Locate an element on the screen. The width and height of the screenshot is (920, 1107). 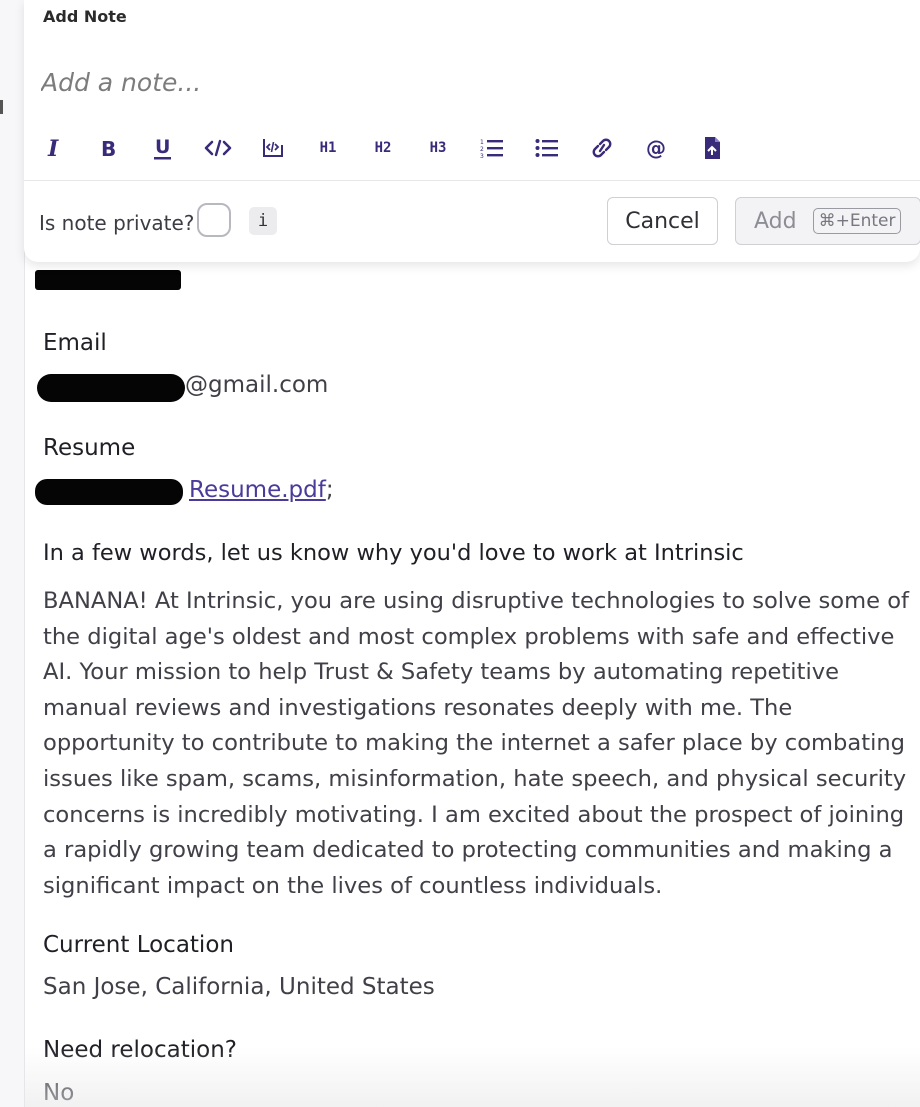
code-block-icon is located at coordinates (273, 148).